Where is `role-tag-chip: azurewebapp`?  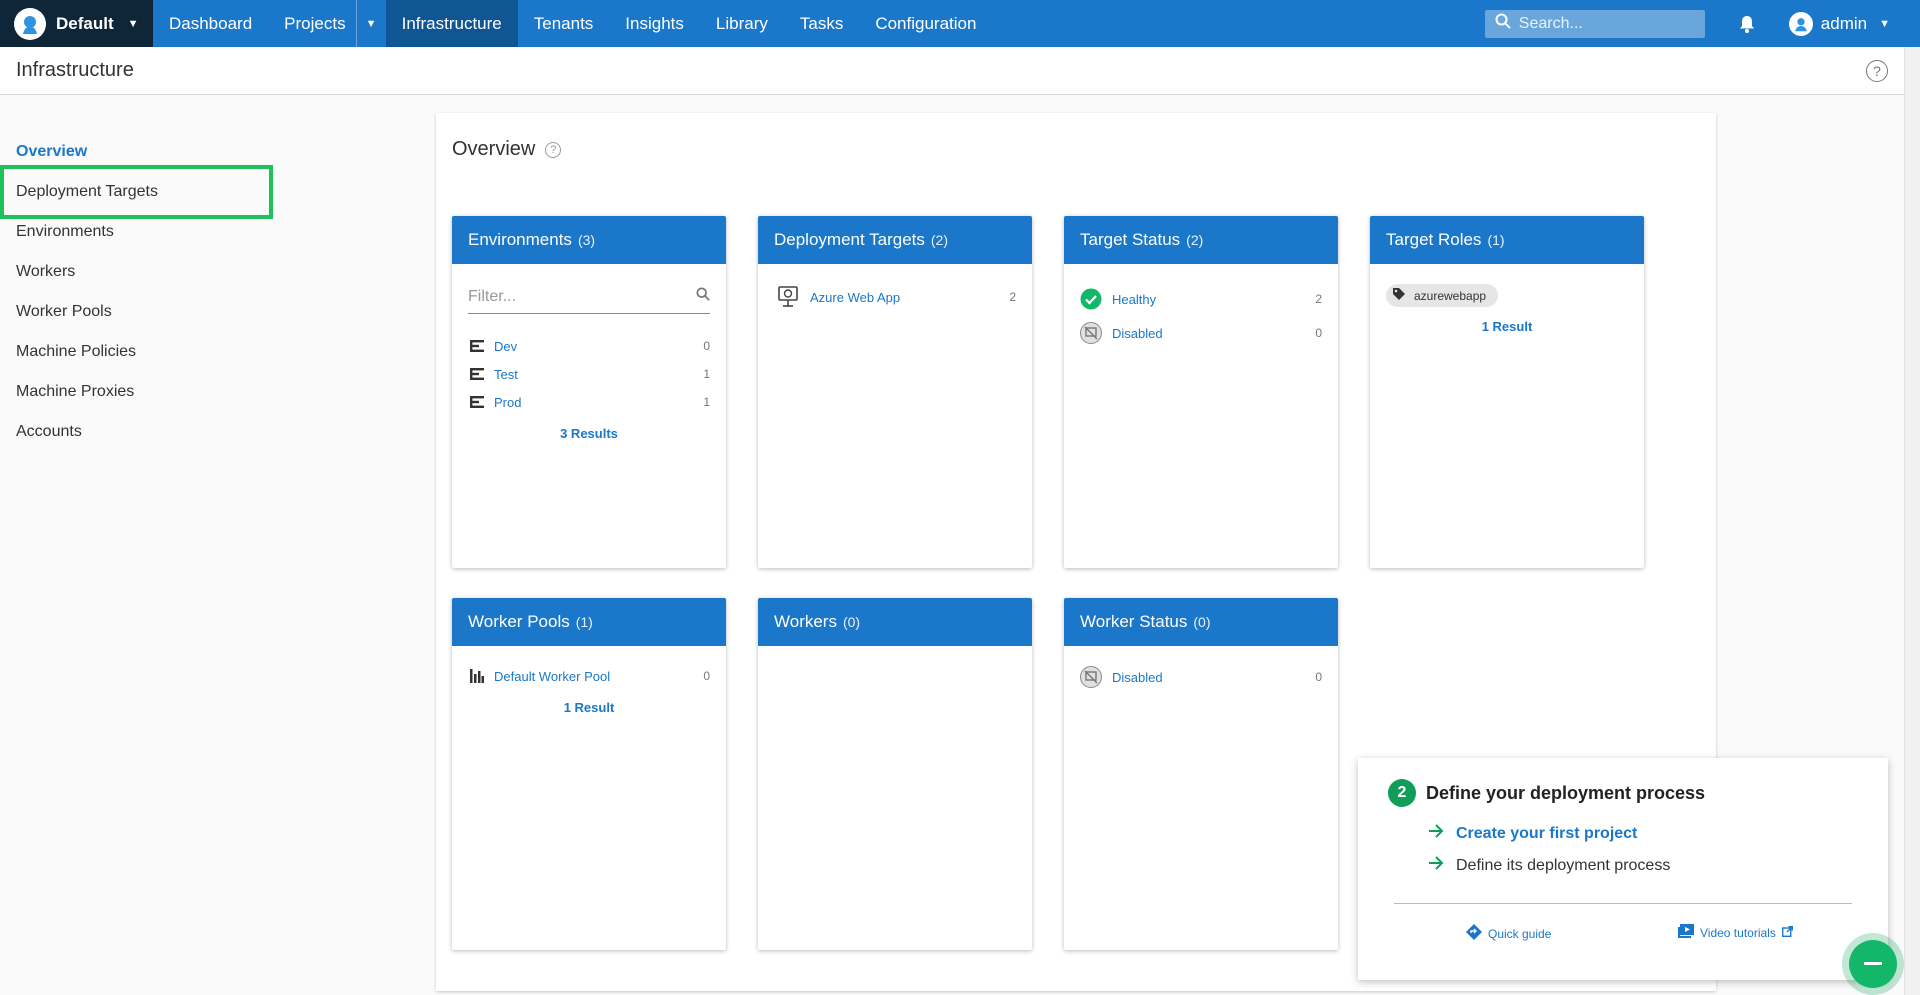
role-tag-chip: azurewebapp is located at coordinates (1442, 295).